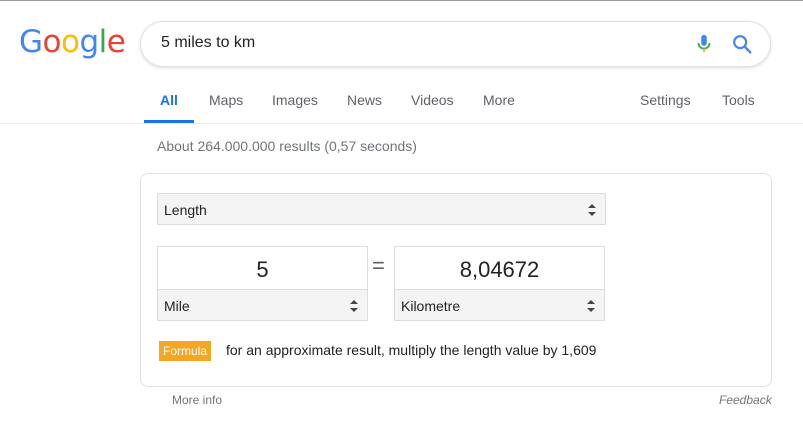 The width and height of the screenshot is (803, 425). What do you see at coordinates (499, 283) in the screenshot?
I see `to-unit-box: 8,04672 Kilometre` at bounding box center [499, 283].